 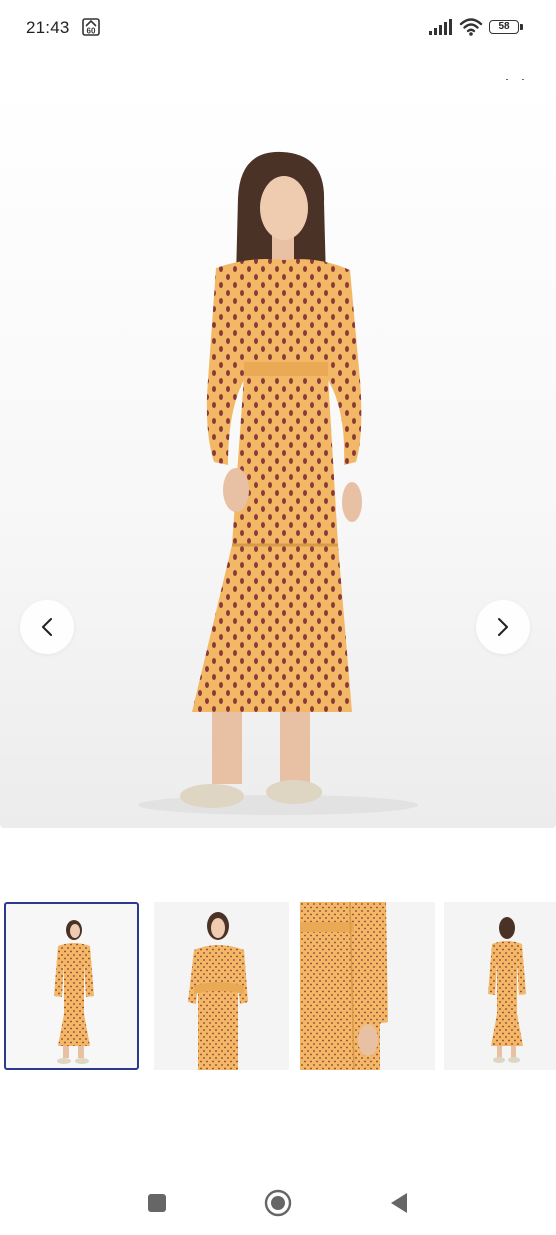 I want to click on thumbnail-front-full, so click(x=71, y=986).